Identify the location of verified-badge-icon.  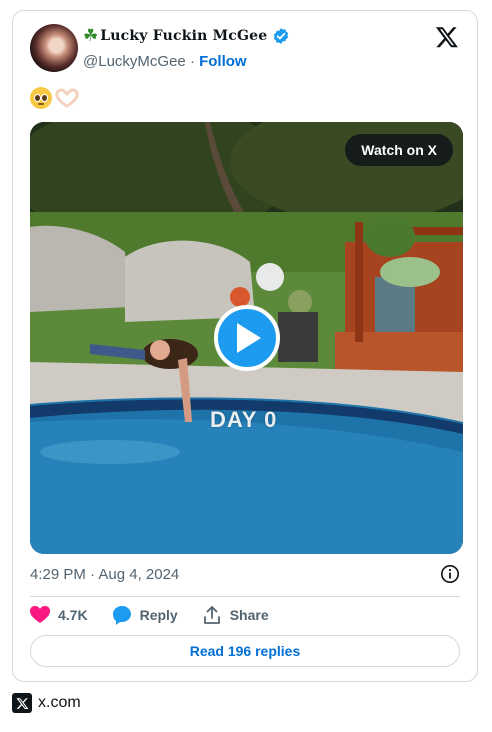
(281, 36).